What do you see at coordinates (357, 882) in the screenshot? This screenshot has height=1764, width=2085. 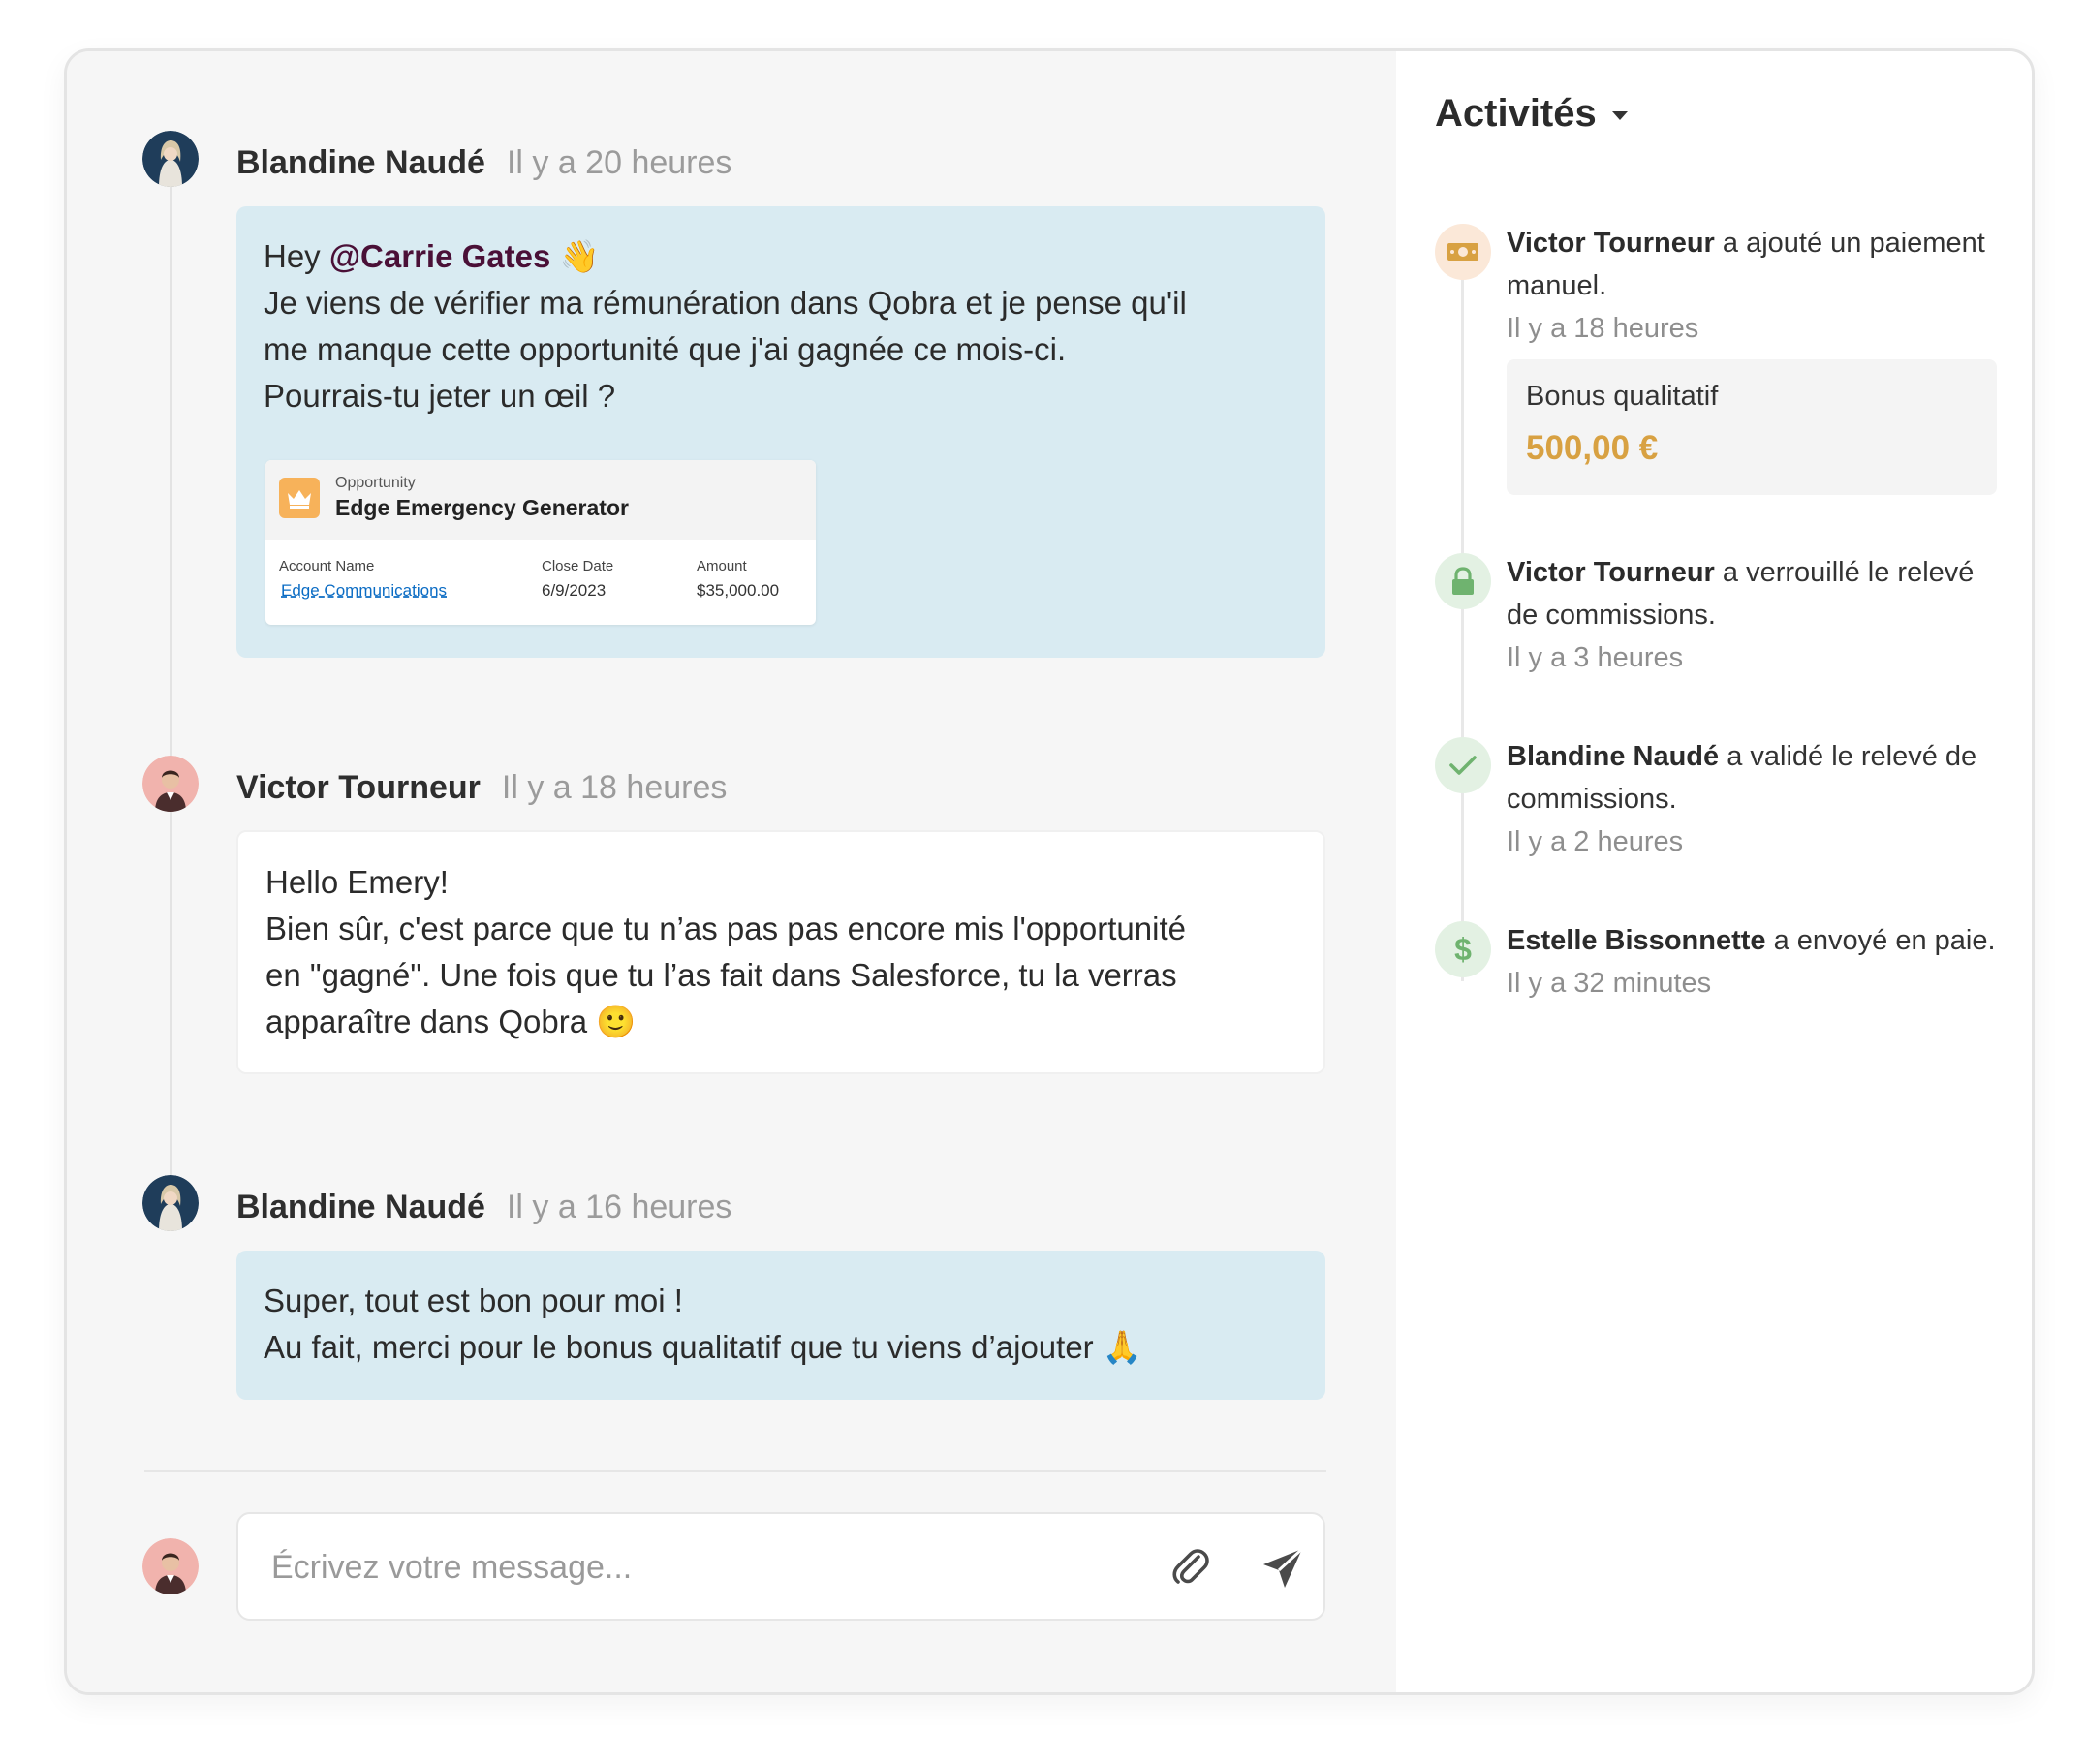 I see `message-line: Hello Emery!` at bounding box center [357, 882].